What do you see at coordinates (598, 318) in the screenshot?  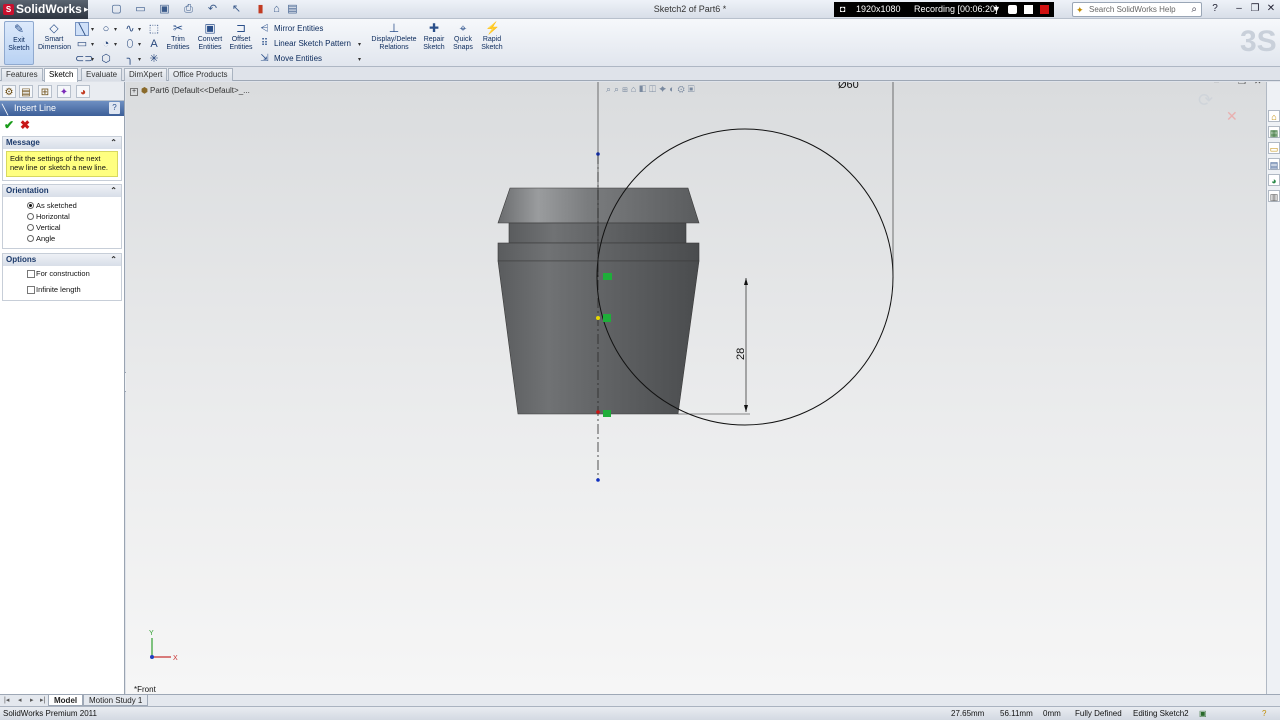 I see `sketch-point-yellow` at bounding box center [598, 318].